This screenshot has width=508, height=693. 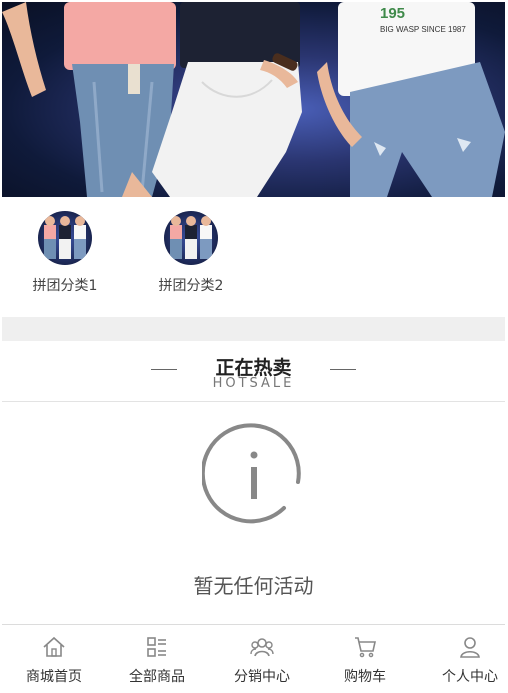 What do you see at coordinates (120, 36) in the screenshot?
I see `pink-shirt` at bounding box center [120, 36].